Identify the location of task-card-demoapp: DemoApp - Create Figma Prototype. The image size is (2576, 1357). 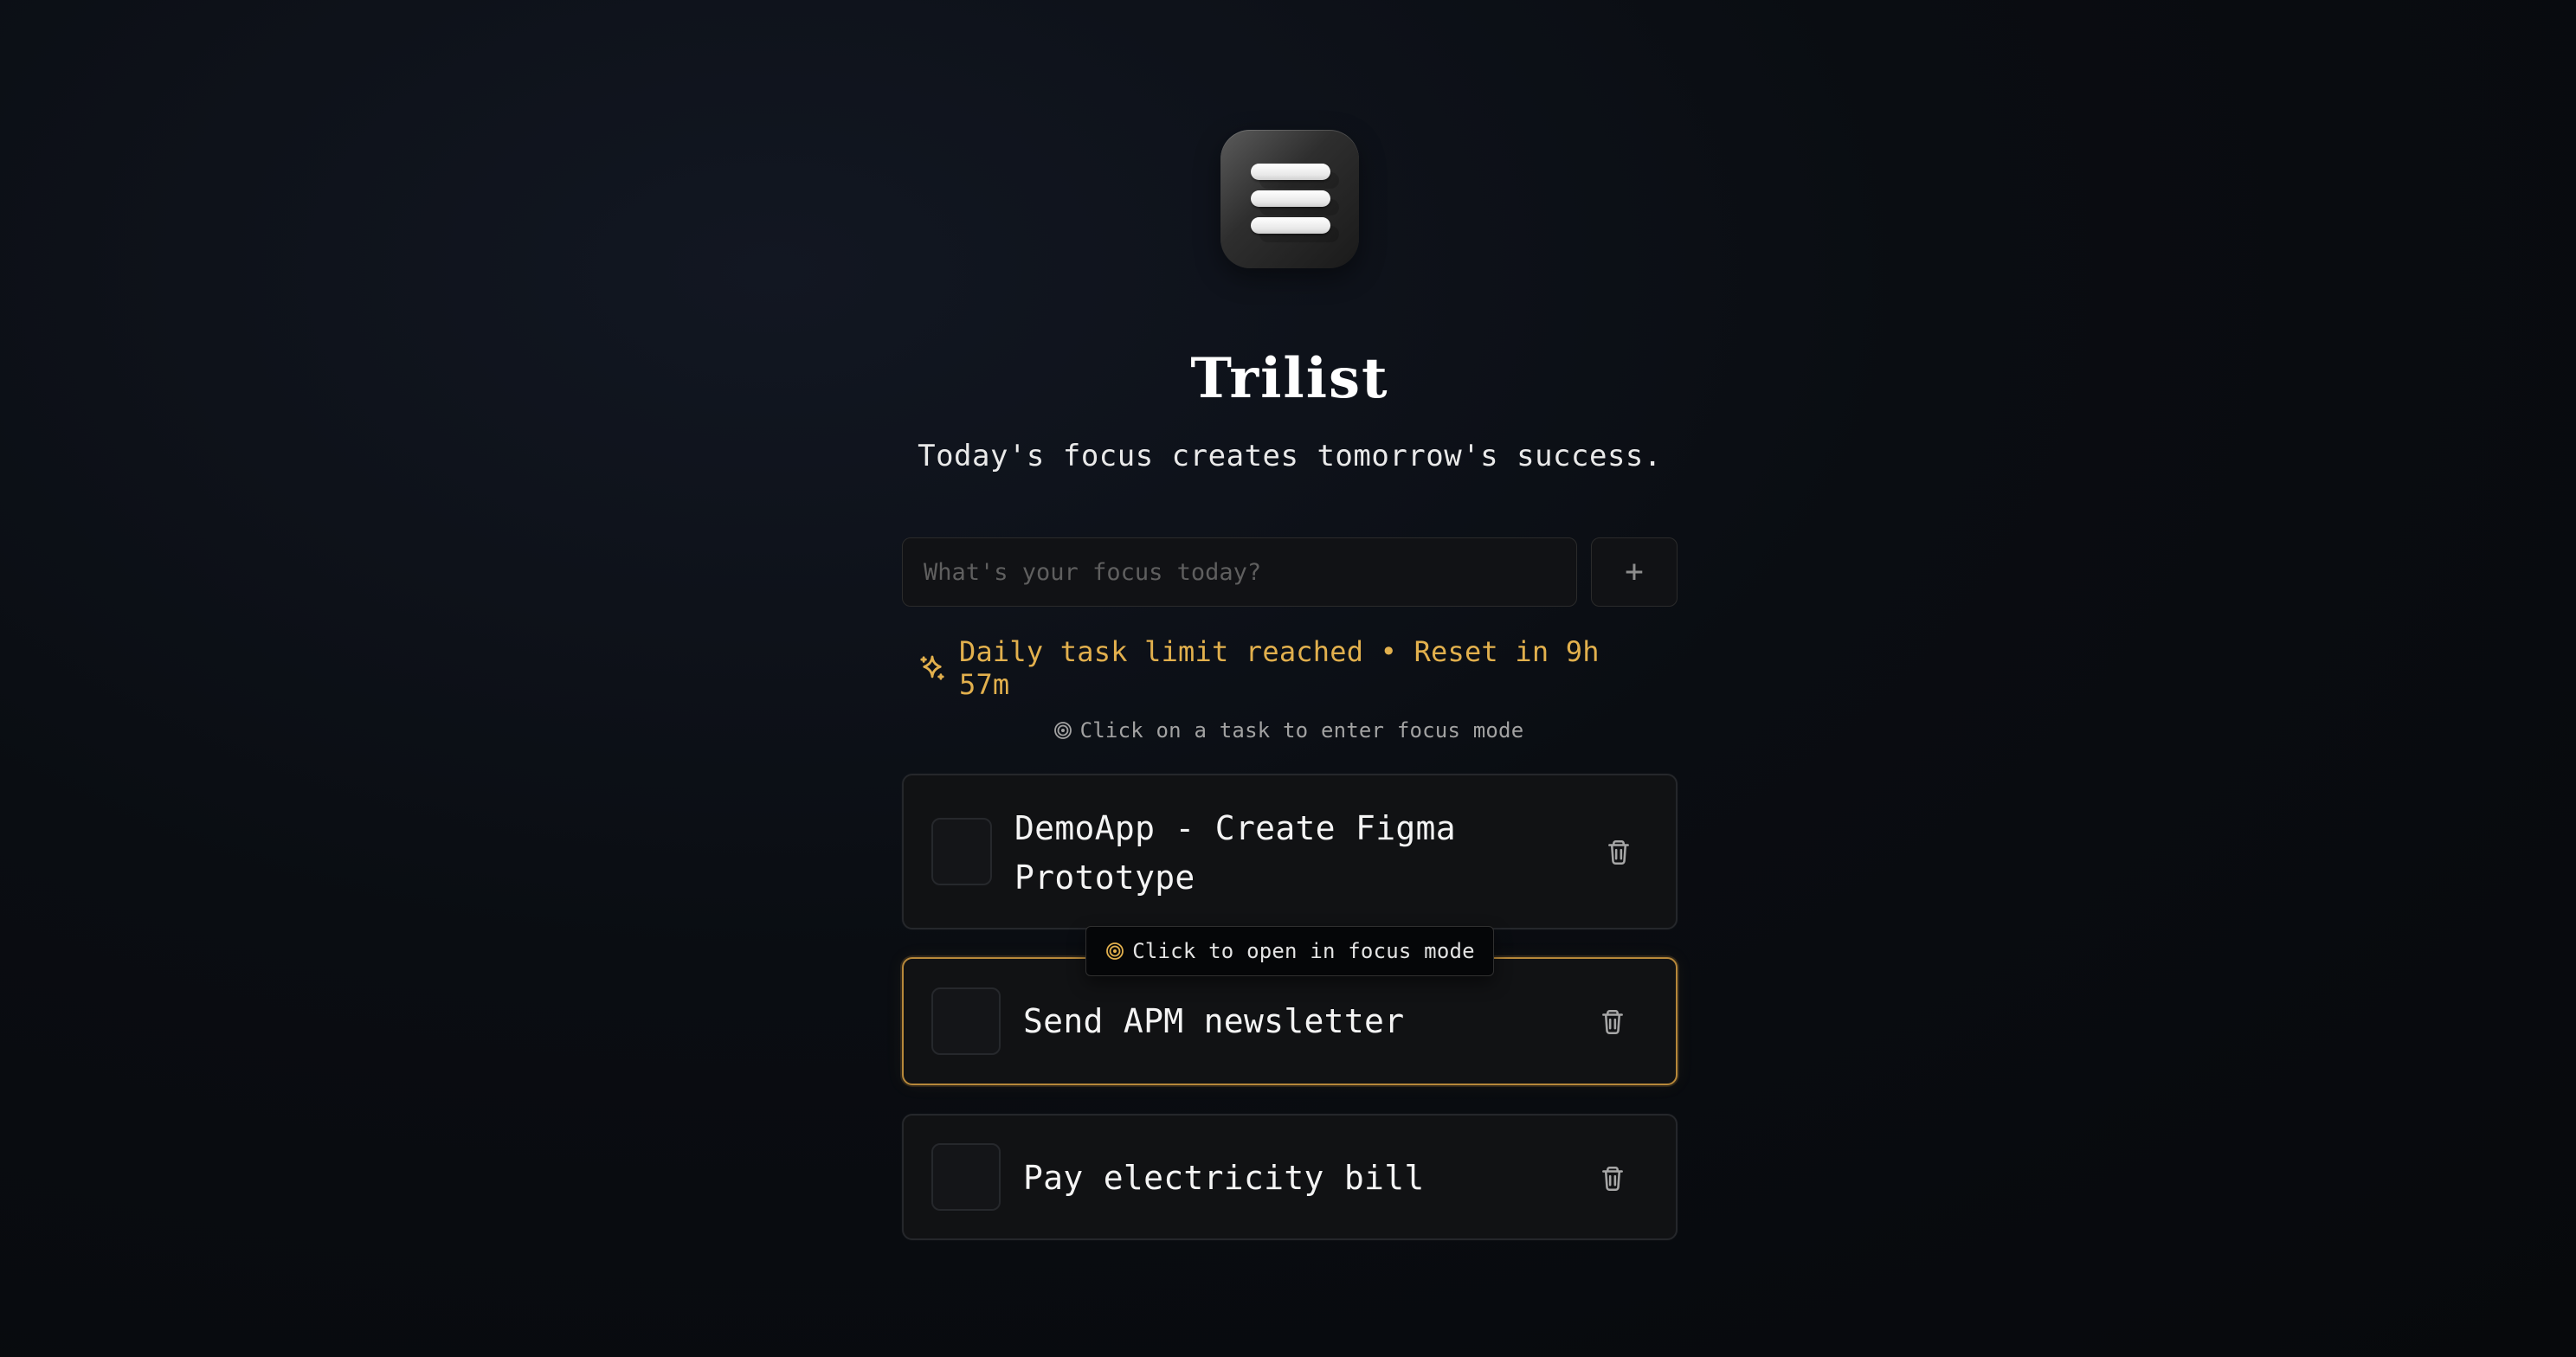
(1290, 851).